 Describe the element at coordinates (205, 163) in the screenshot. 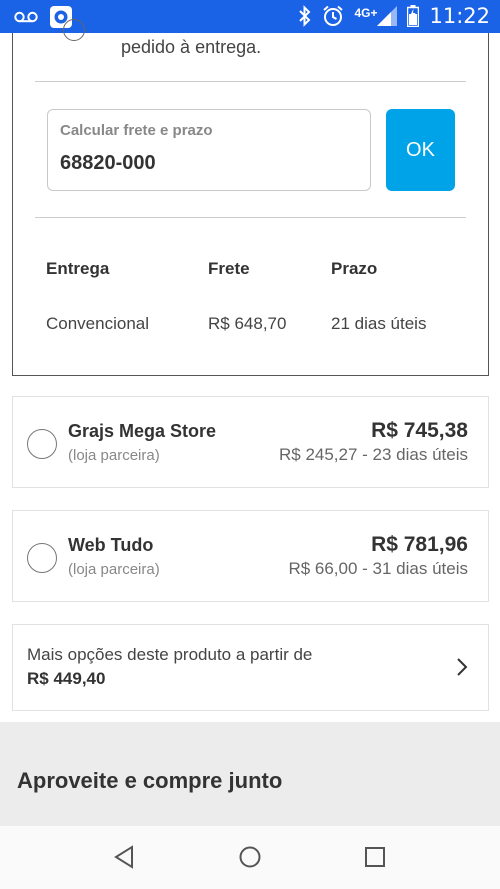

I see `cep-input` at that location.